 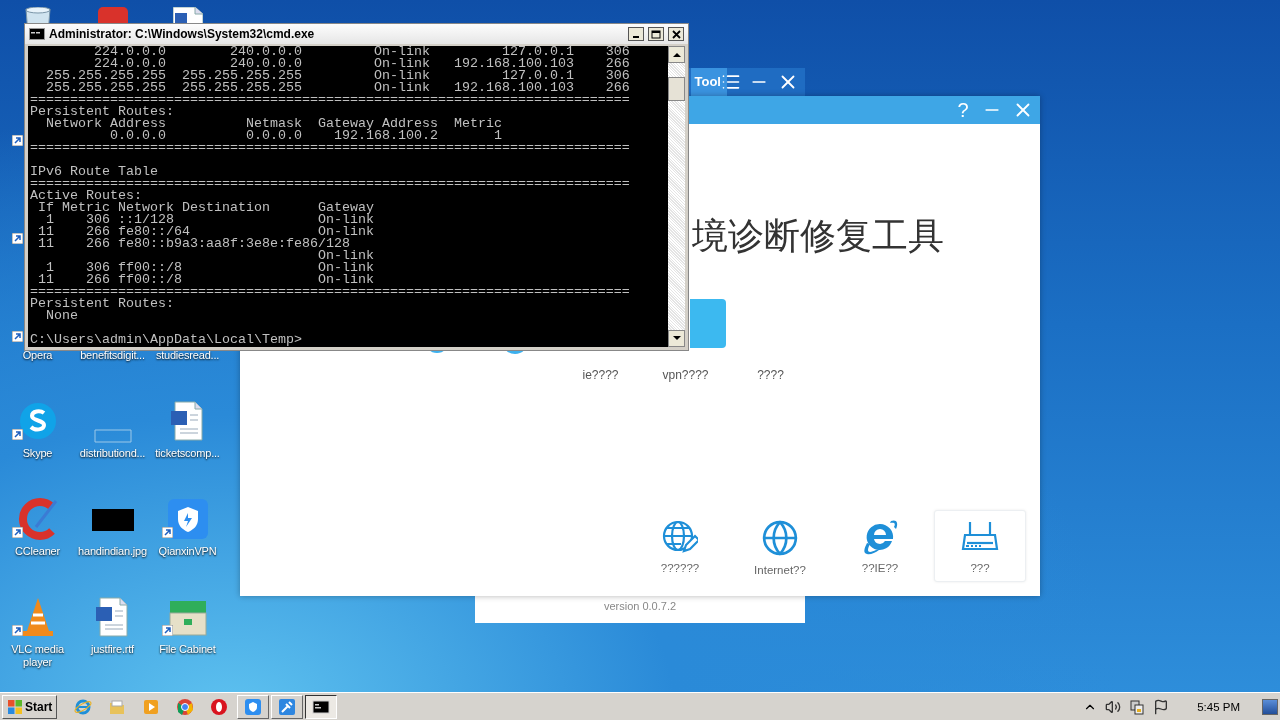 I want to click on desktop-icon-label: justfire.rtf, so click(x=112, y=649).